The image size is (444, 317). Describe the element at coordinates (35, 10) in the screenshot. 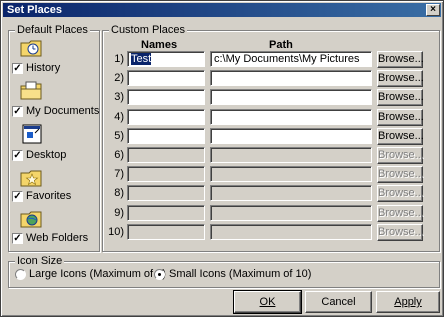

I see `window-title: Set Places` at that location.